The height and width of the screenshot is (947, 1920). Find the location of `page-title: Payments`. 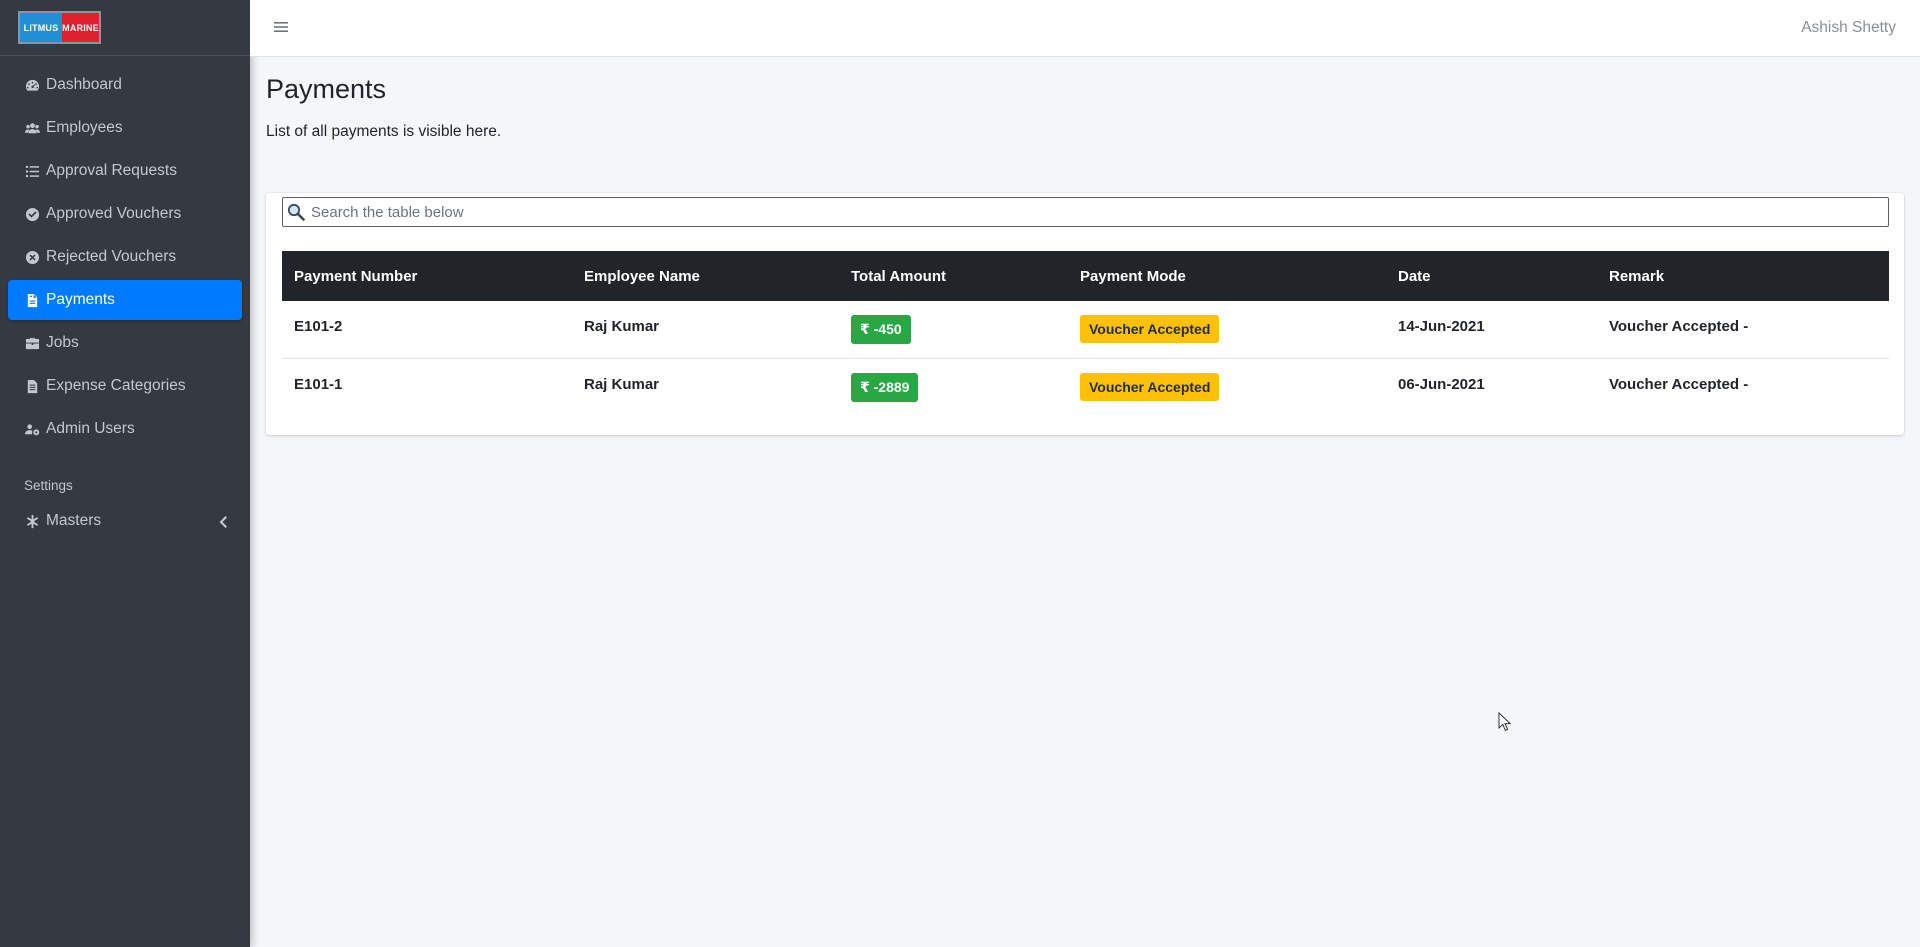

page-title: Payments is located at coordinates (326, 89).